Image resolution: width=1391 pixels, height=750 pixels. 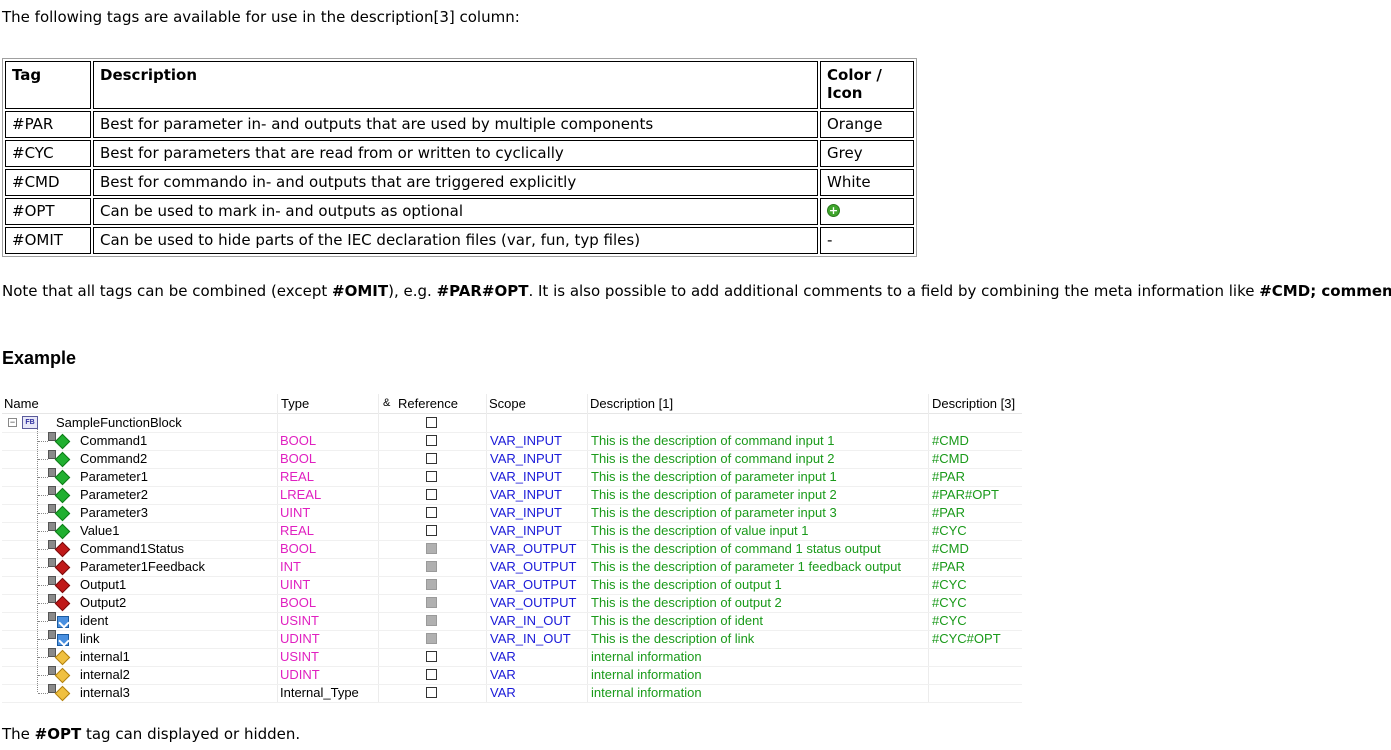 I want to click on bold-cmd-comment: #CMD; comment, so click(x=1325, y=291).